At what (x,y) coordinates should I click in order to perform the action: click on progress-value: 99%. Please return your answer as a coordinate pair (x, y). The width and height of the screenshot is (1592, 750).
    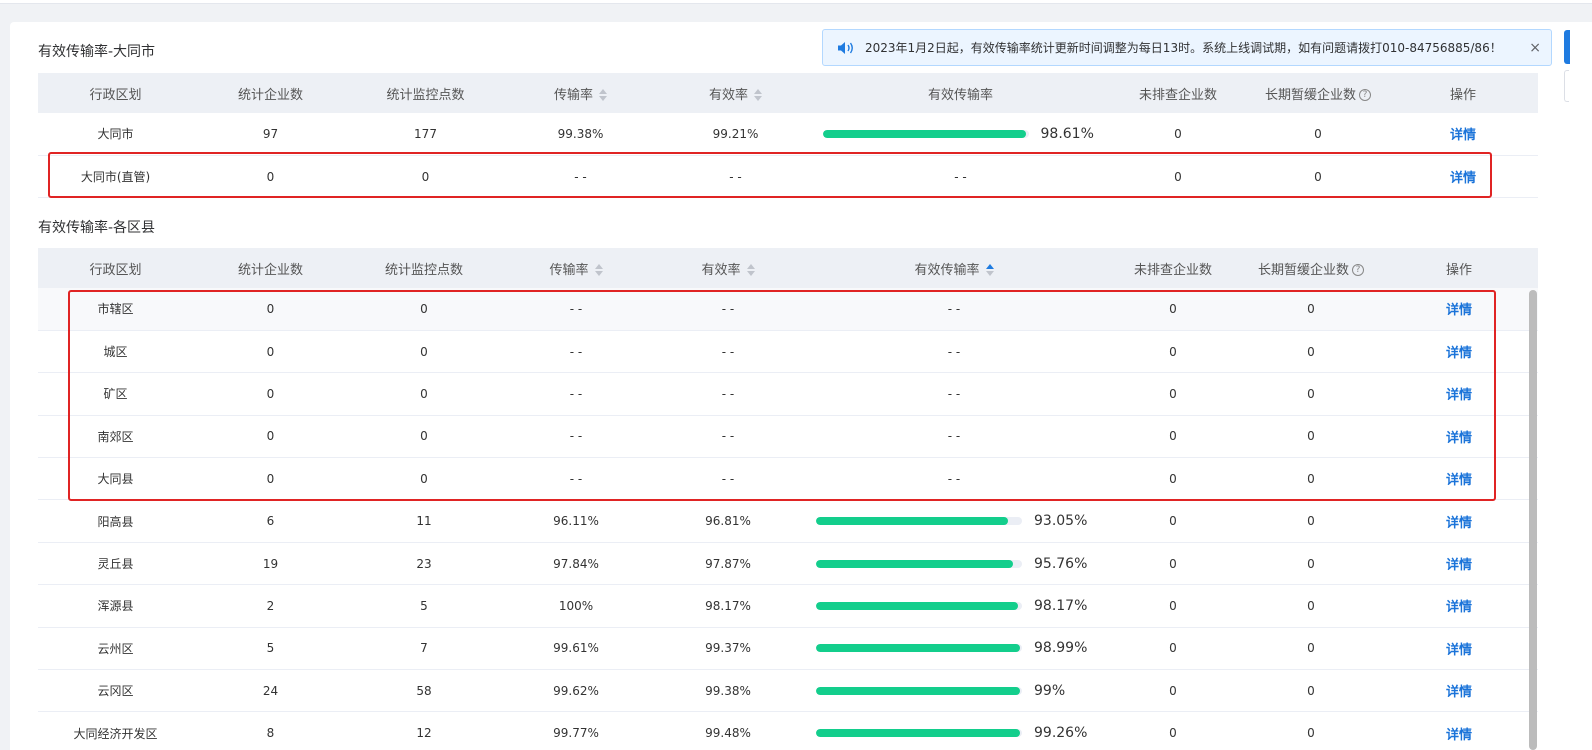
    Looking at the image, I should click on (1050, 690).